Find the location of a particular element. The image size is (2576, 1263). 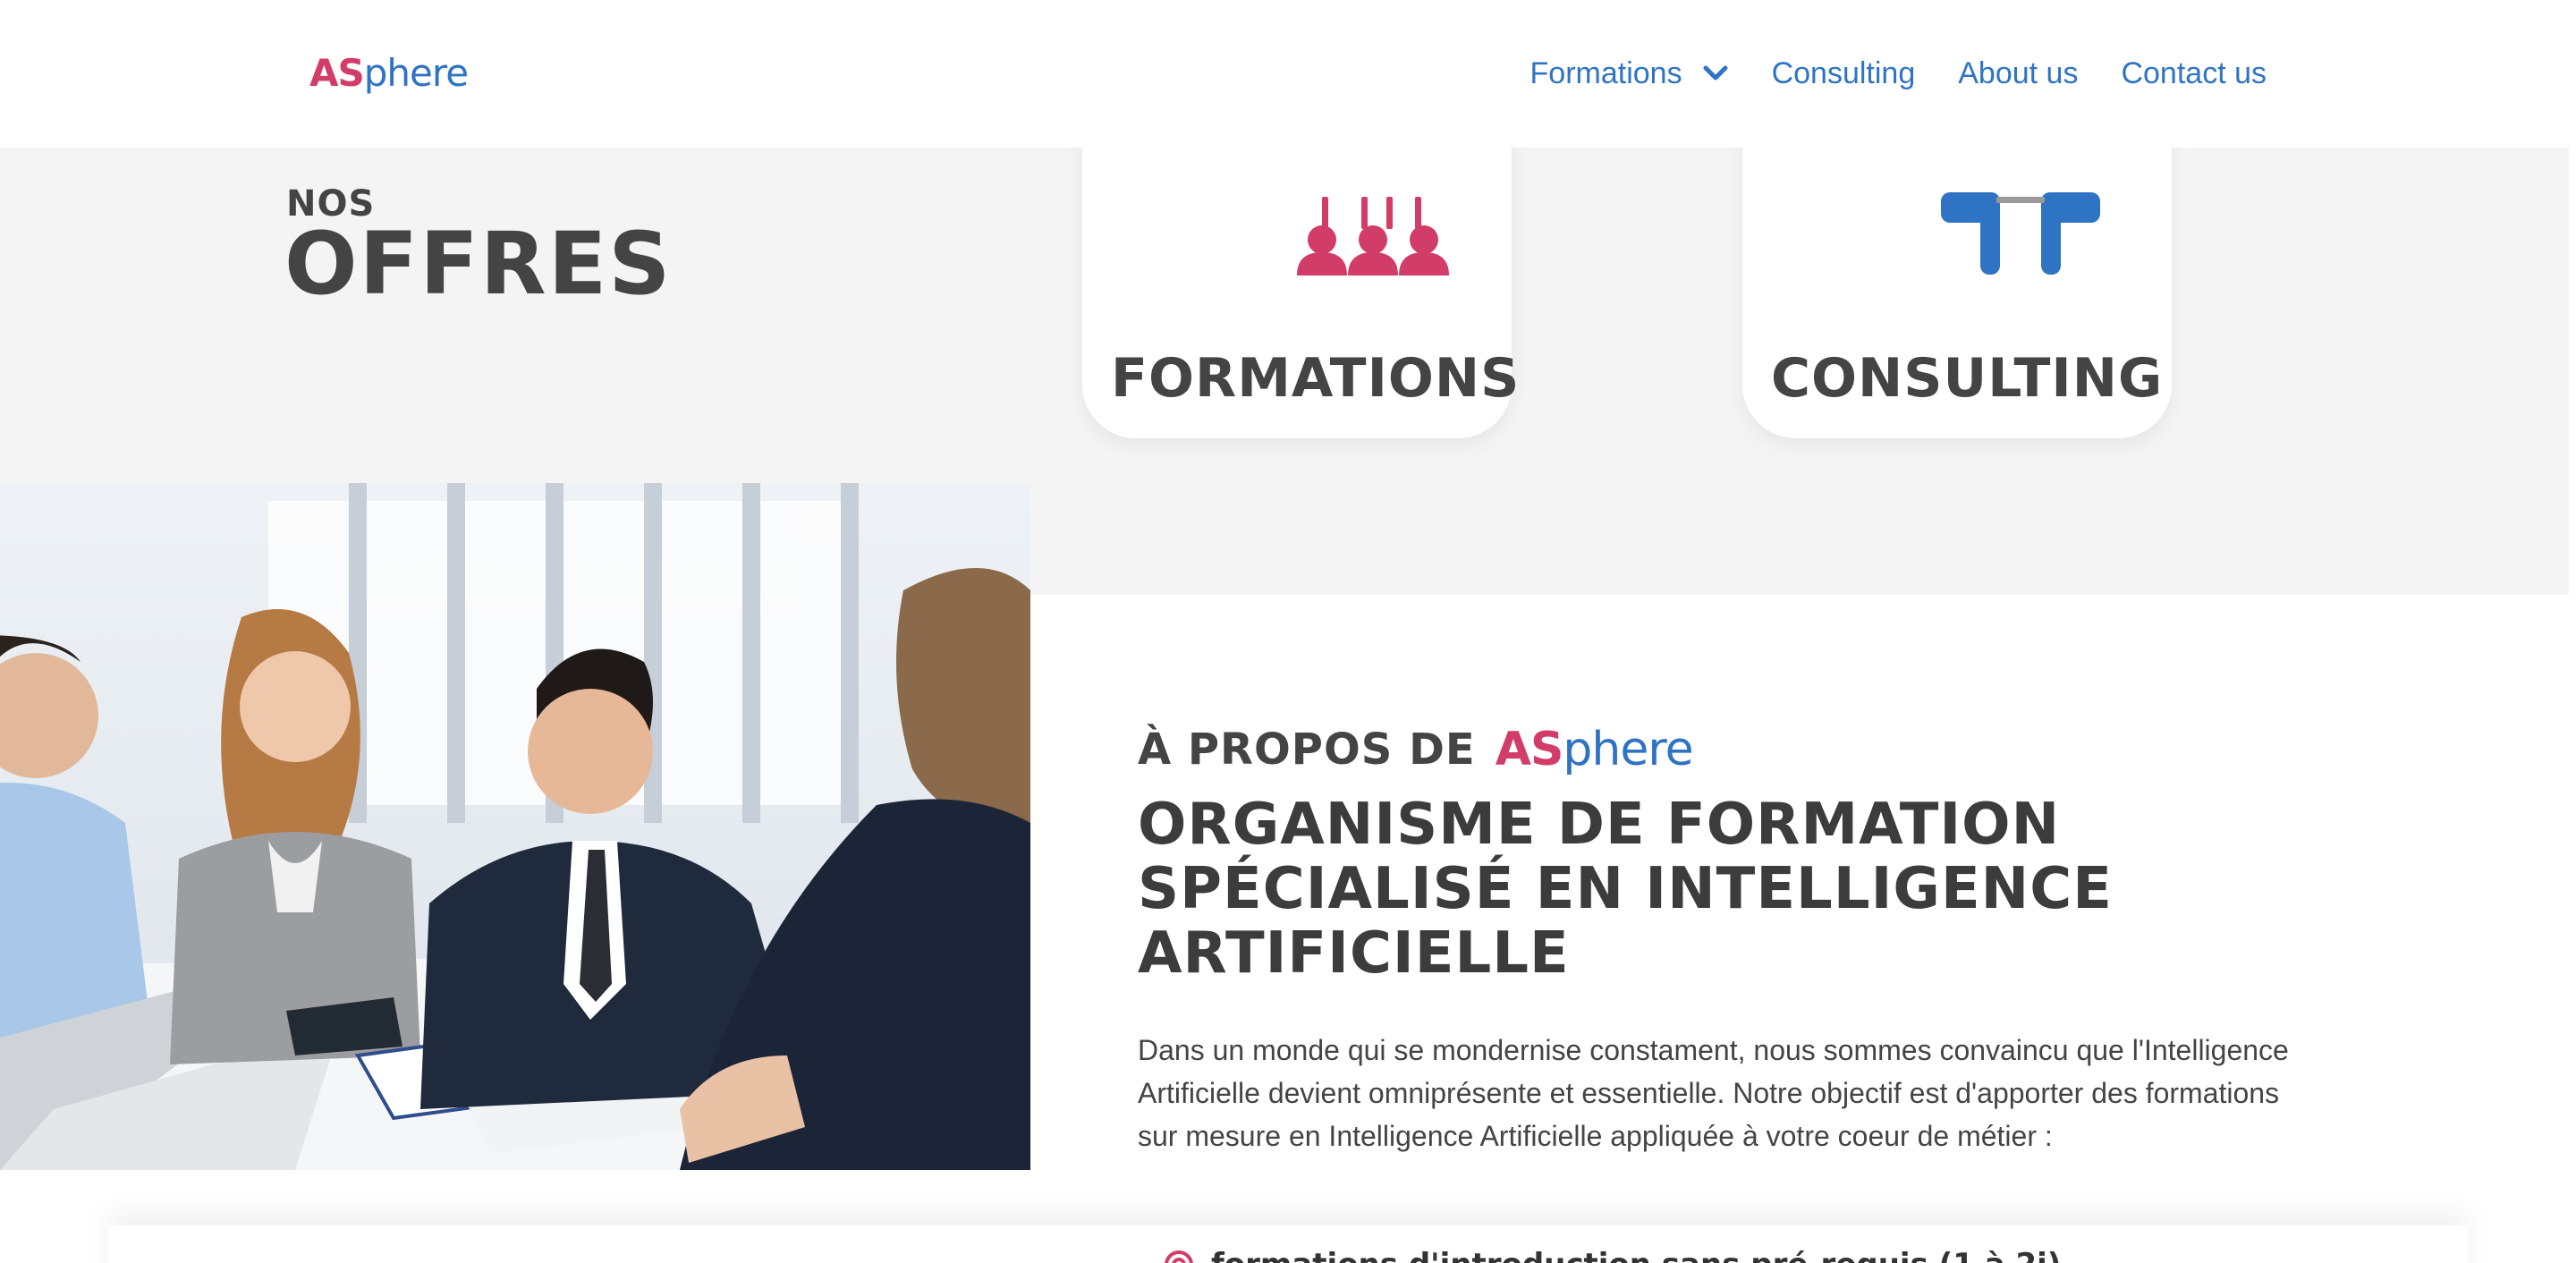

about-logo-as: AS is located at coordinates (1529, 750).